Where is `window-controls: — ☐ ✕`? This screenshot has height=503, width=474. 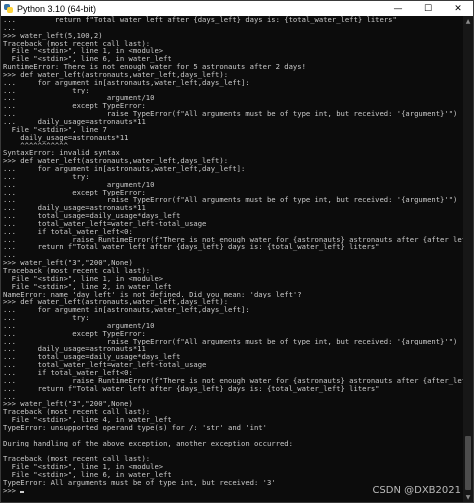
window-controls: — ☐ ✕ is located at coordinates (428, 8).